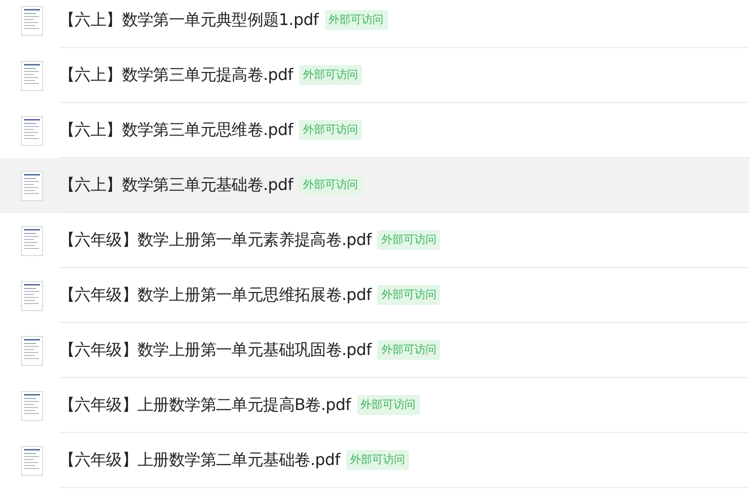 The width and height of the screenshot is (749, 489). What do you see at coordinates (215, 350) in the screenshot?
I see `file-name: 【六年级】数学上册第一单元基础巩固卷.pdf` at bounding box center [215, 350].